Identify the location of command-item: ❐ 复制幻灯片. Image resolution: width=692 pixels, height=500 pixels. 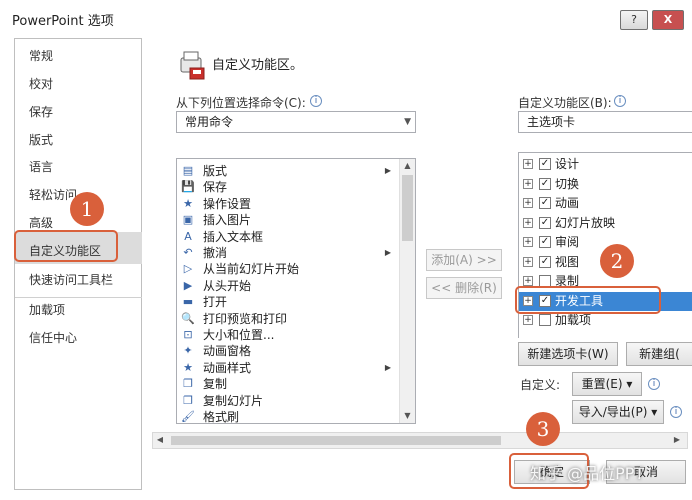
(288, 401).